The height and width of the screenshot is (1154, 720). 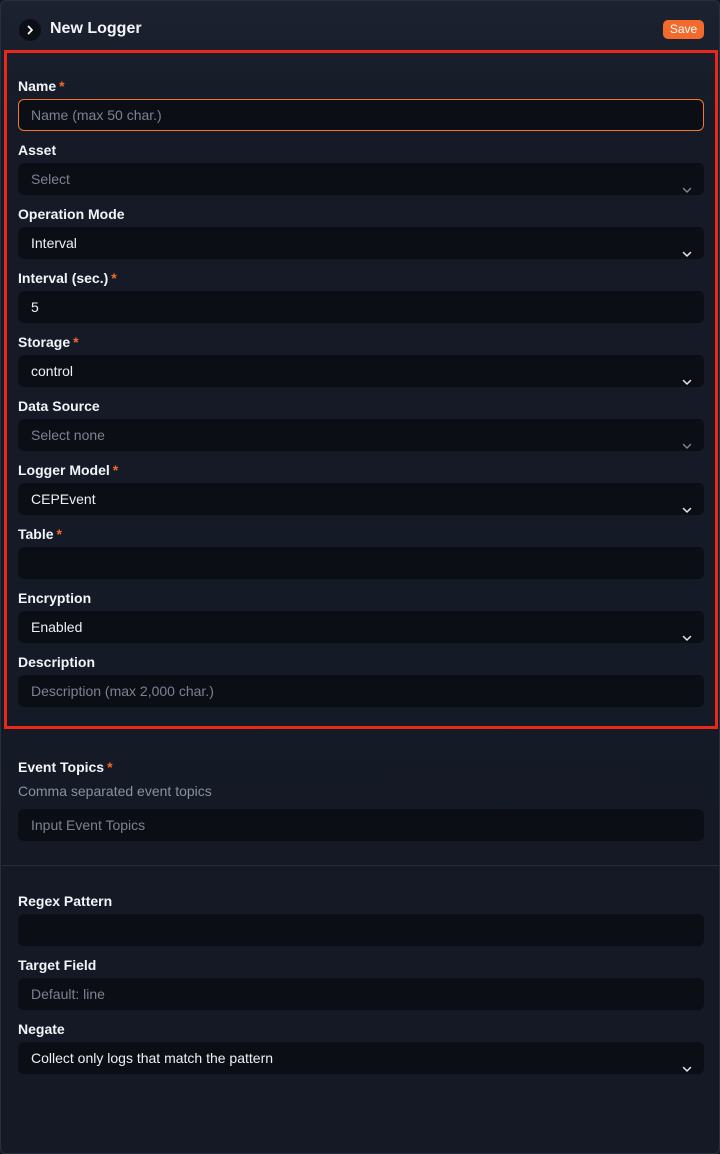 I want to click on logger-model-select: CEPEvent, so click(x=361, y=499).